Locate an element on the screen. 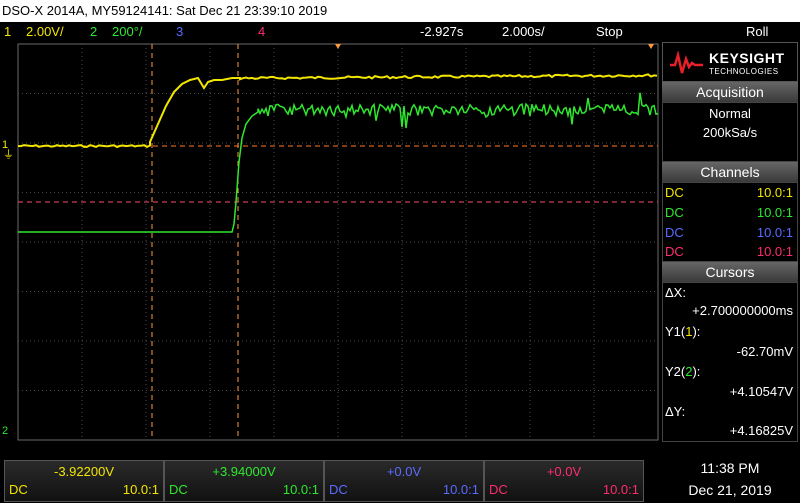  cursor-dx-value: +2.700000000ms is located at coordinates (742, 310).